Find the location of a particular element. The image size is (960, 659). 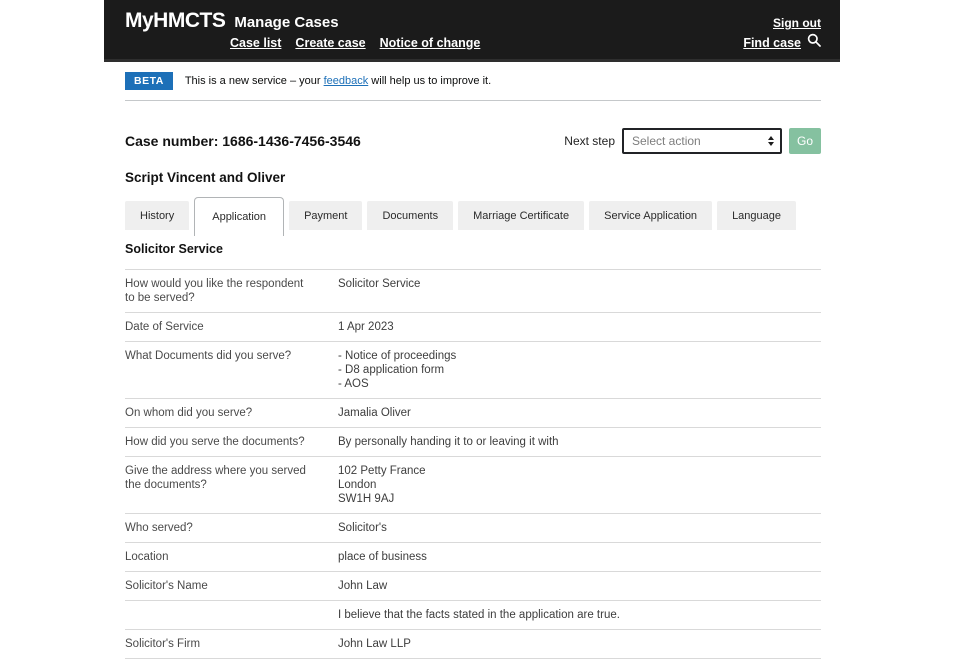

find-case-group: Find case is located at coordinates (782, 42).